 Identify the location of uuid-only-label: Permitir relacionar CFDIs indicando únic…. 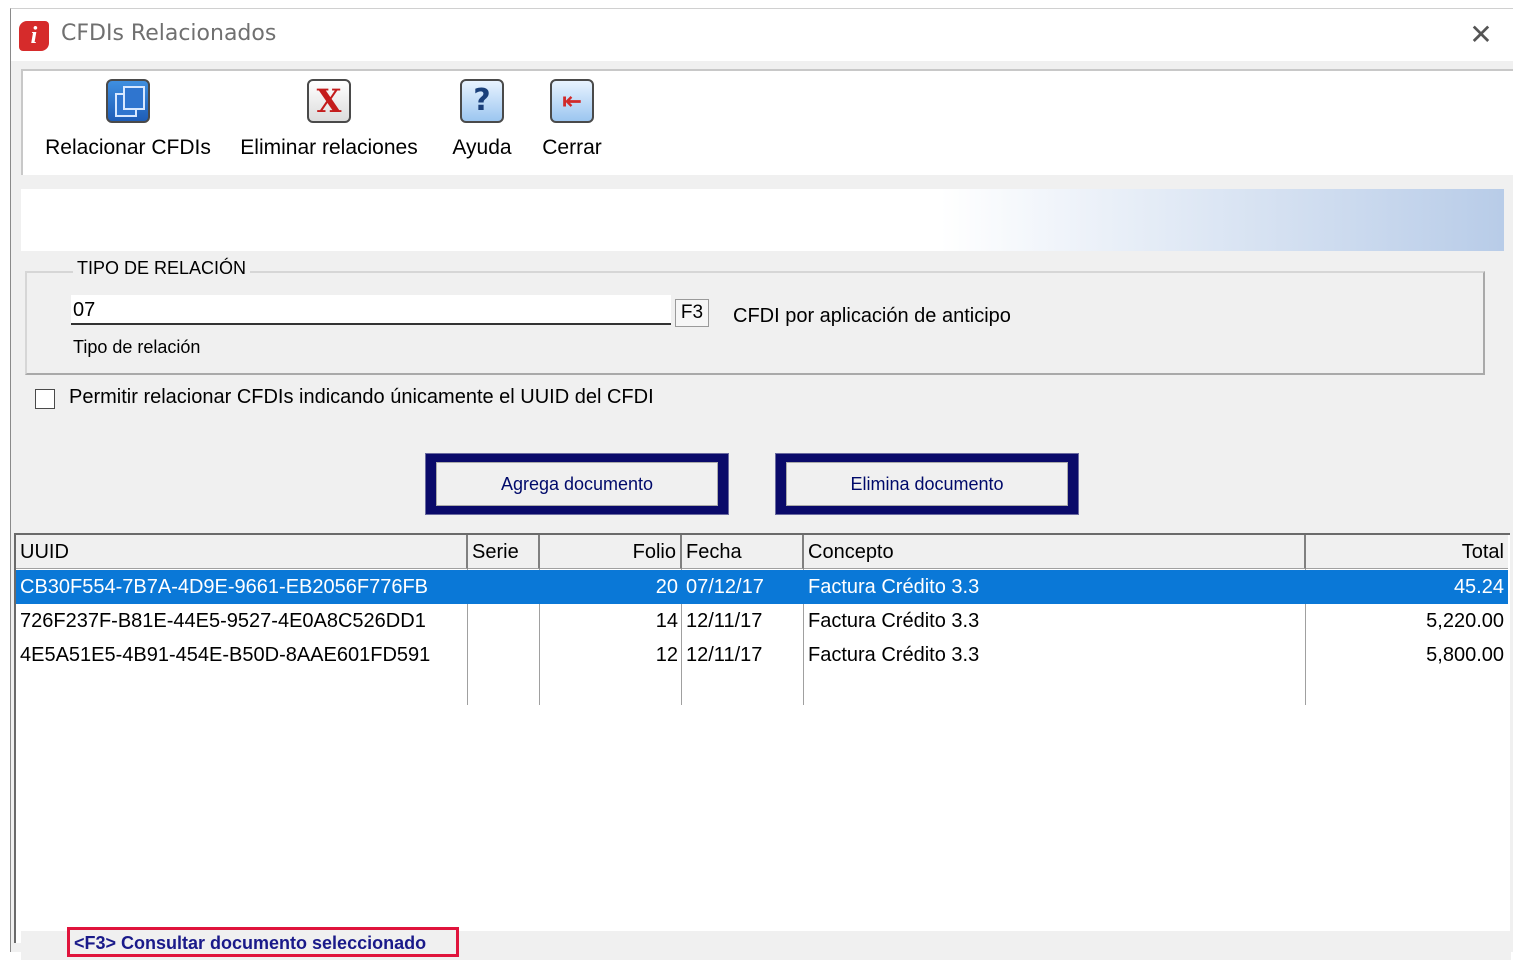
(361, 397).